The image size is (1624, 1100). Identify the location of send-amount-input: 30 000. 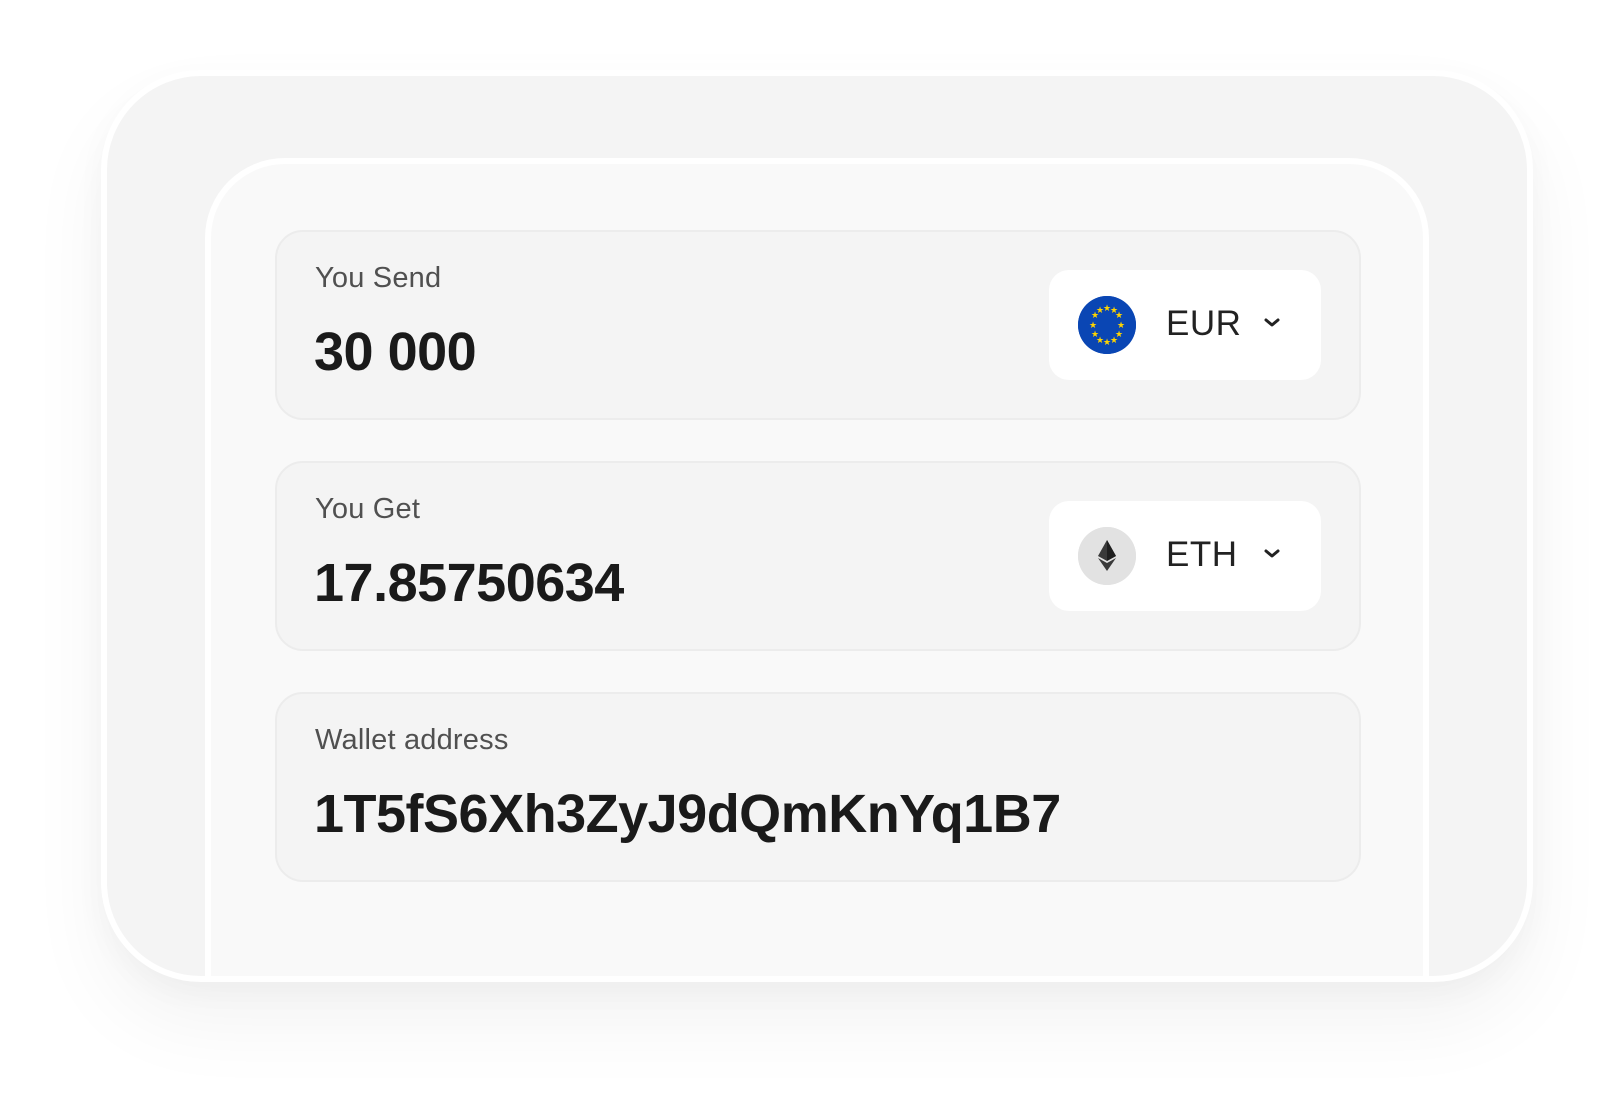
(395, 352).